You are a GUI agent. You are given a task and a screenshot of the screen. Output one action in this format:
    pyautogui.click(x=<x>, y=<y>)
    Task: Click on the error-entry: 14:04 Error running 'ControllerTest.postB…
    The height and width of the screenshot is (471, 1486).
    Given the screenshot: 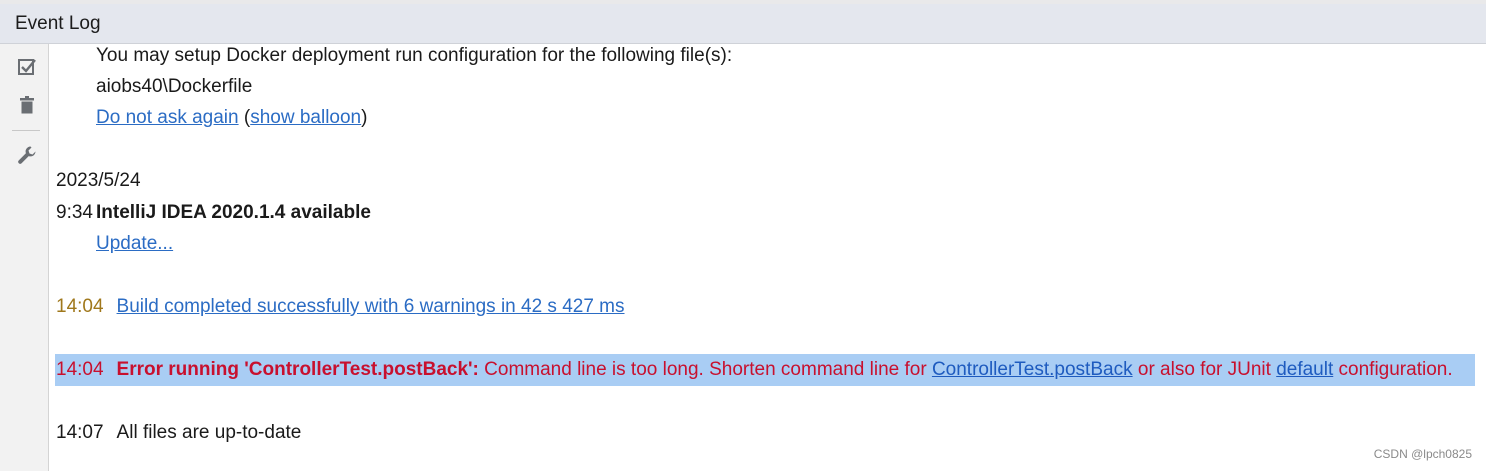 What is the action you would take?
    pyautogui.click(x=754, y=370)
    